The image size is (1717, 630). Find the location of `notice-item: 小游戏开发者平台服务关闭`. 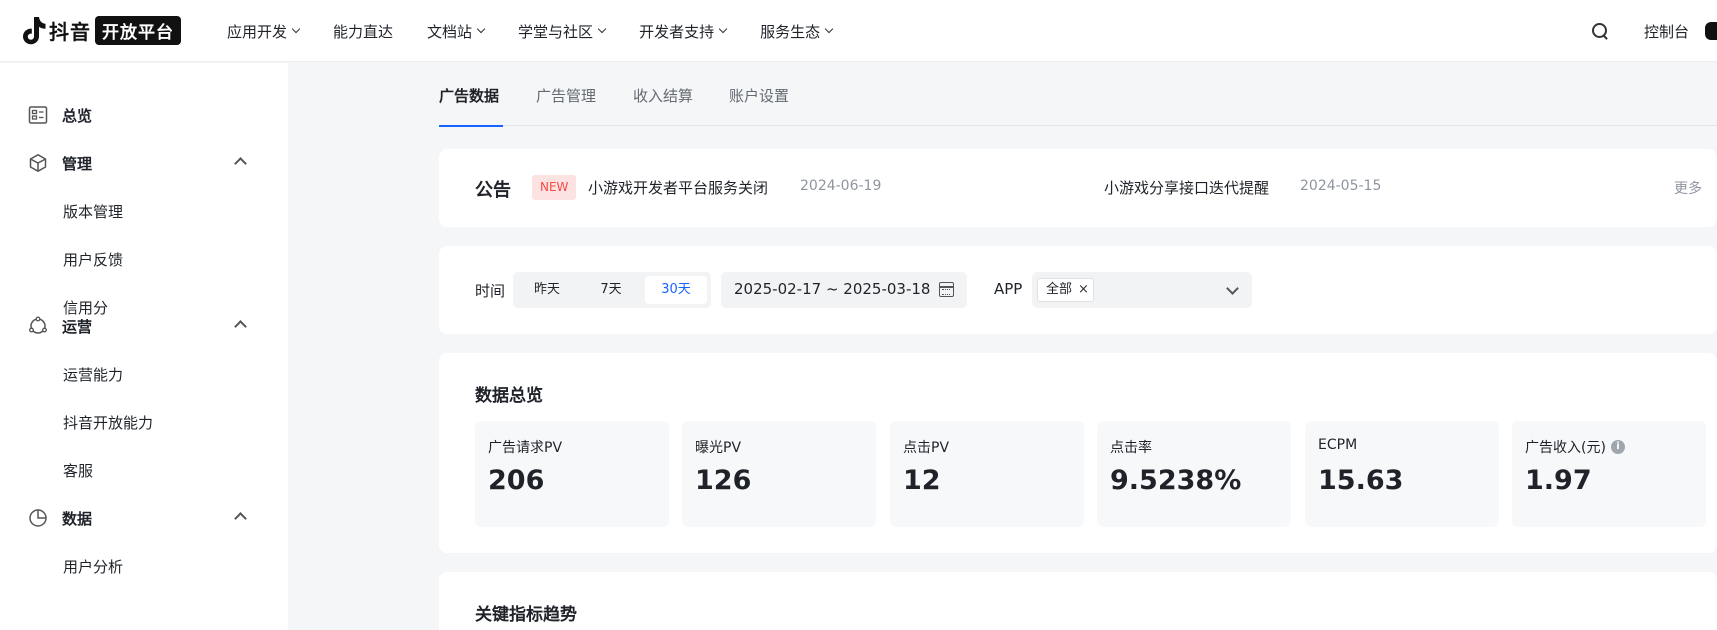

notice-item: 小游戏开发者平台服务关闭 is located at coordinates (678, 187).